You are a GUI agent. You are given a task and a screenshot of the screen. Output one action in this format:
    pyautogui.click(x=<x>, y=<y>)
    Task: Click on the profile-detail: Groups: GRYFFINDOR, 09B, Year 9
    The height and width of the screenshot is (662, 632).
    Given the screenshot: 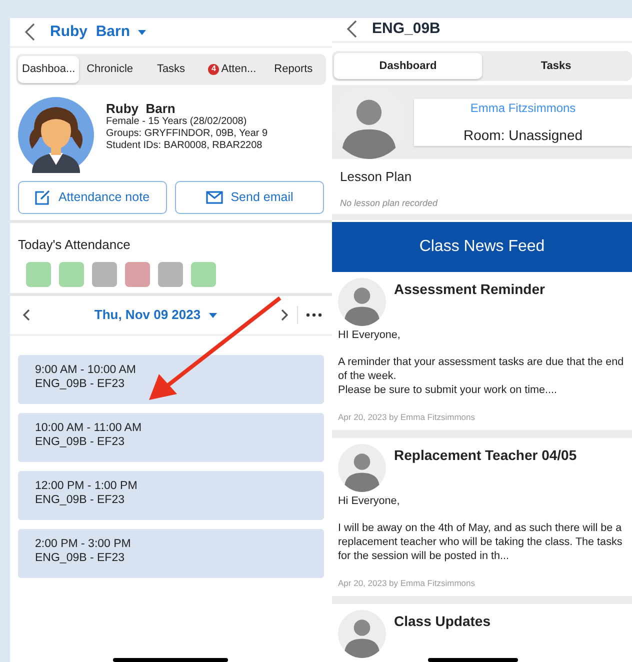 What is the action you would take?
    pyautogui.click(x=187, y=134)
    